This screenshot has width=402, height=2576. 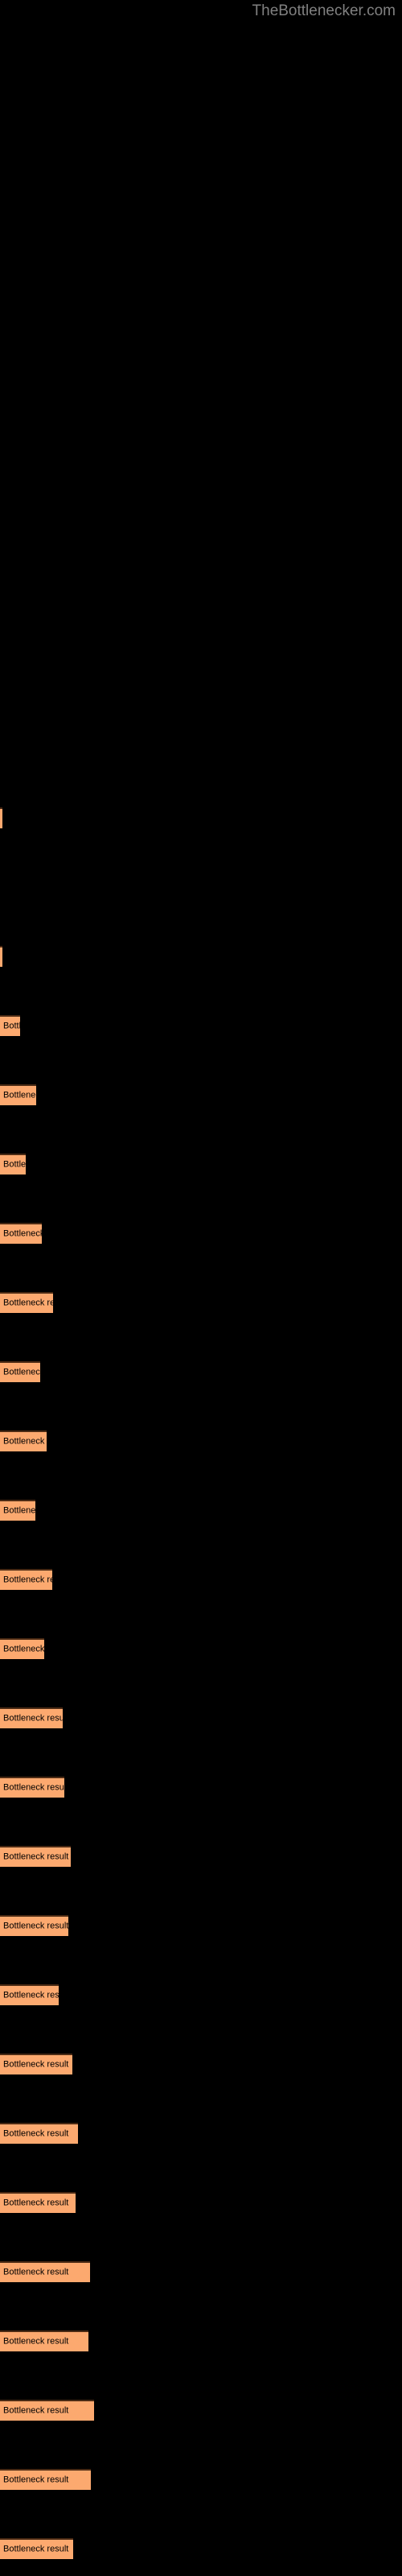 I want to click on bar-19: Bottleneck result, so click(x=38, y=2202).